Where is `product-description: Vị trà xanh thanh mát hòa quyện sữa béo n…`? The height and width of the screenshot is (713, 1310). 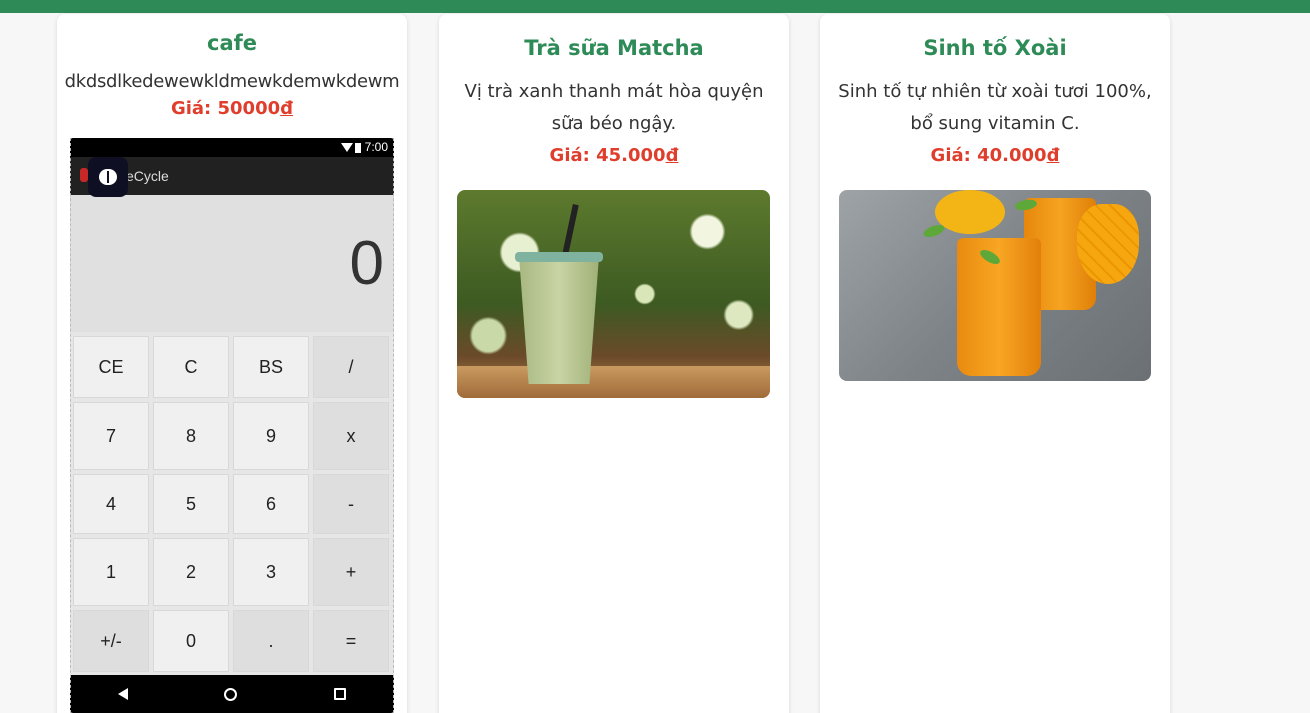
product-description: Vị trà xanh thanh mát hòa quyện sữa béo n… is located at coordinates (614, 108).